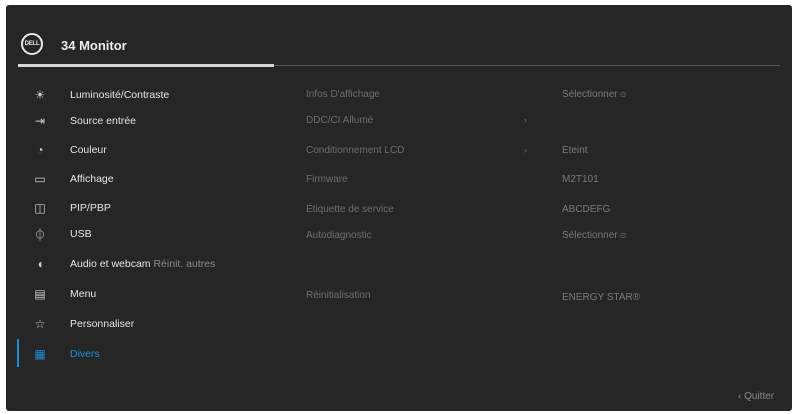  Describe the element at coordinates (141, 355) in the screenshot. I see `menu-item-others: ▦ Divers` at that location.